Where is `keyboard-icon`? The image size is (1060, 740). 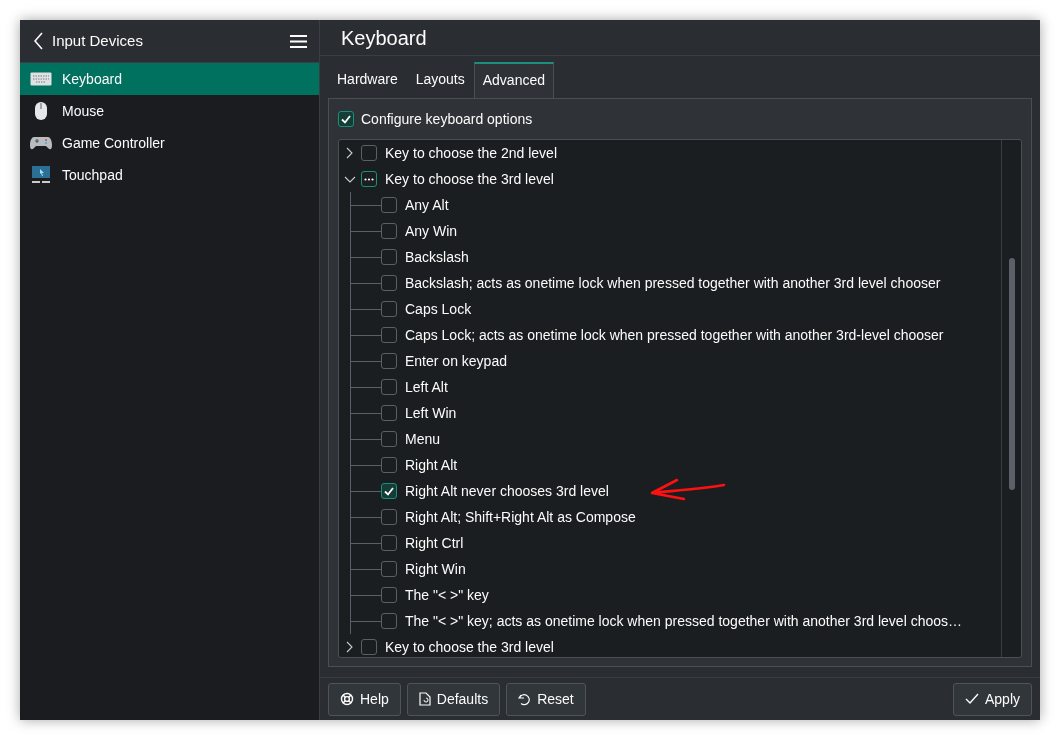 keyboard-icon is located at coordinates (41, 79).